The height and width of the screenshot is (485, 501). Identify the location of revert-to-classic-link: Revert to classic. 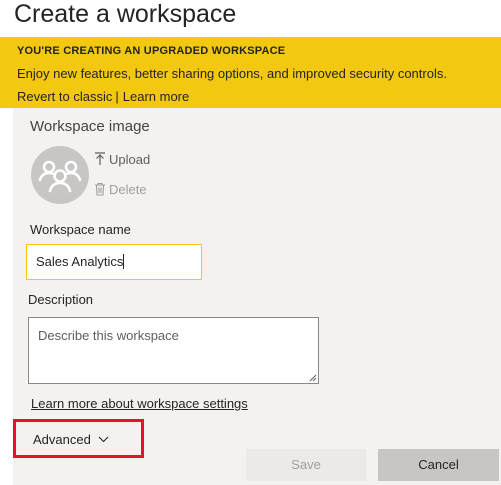
(64, 96).